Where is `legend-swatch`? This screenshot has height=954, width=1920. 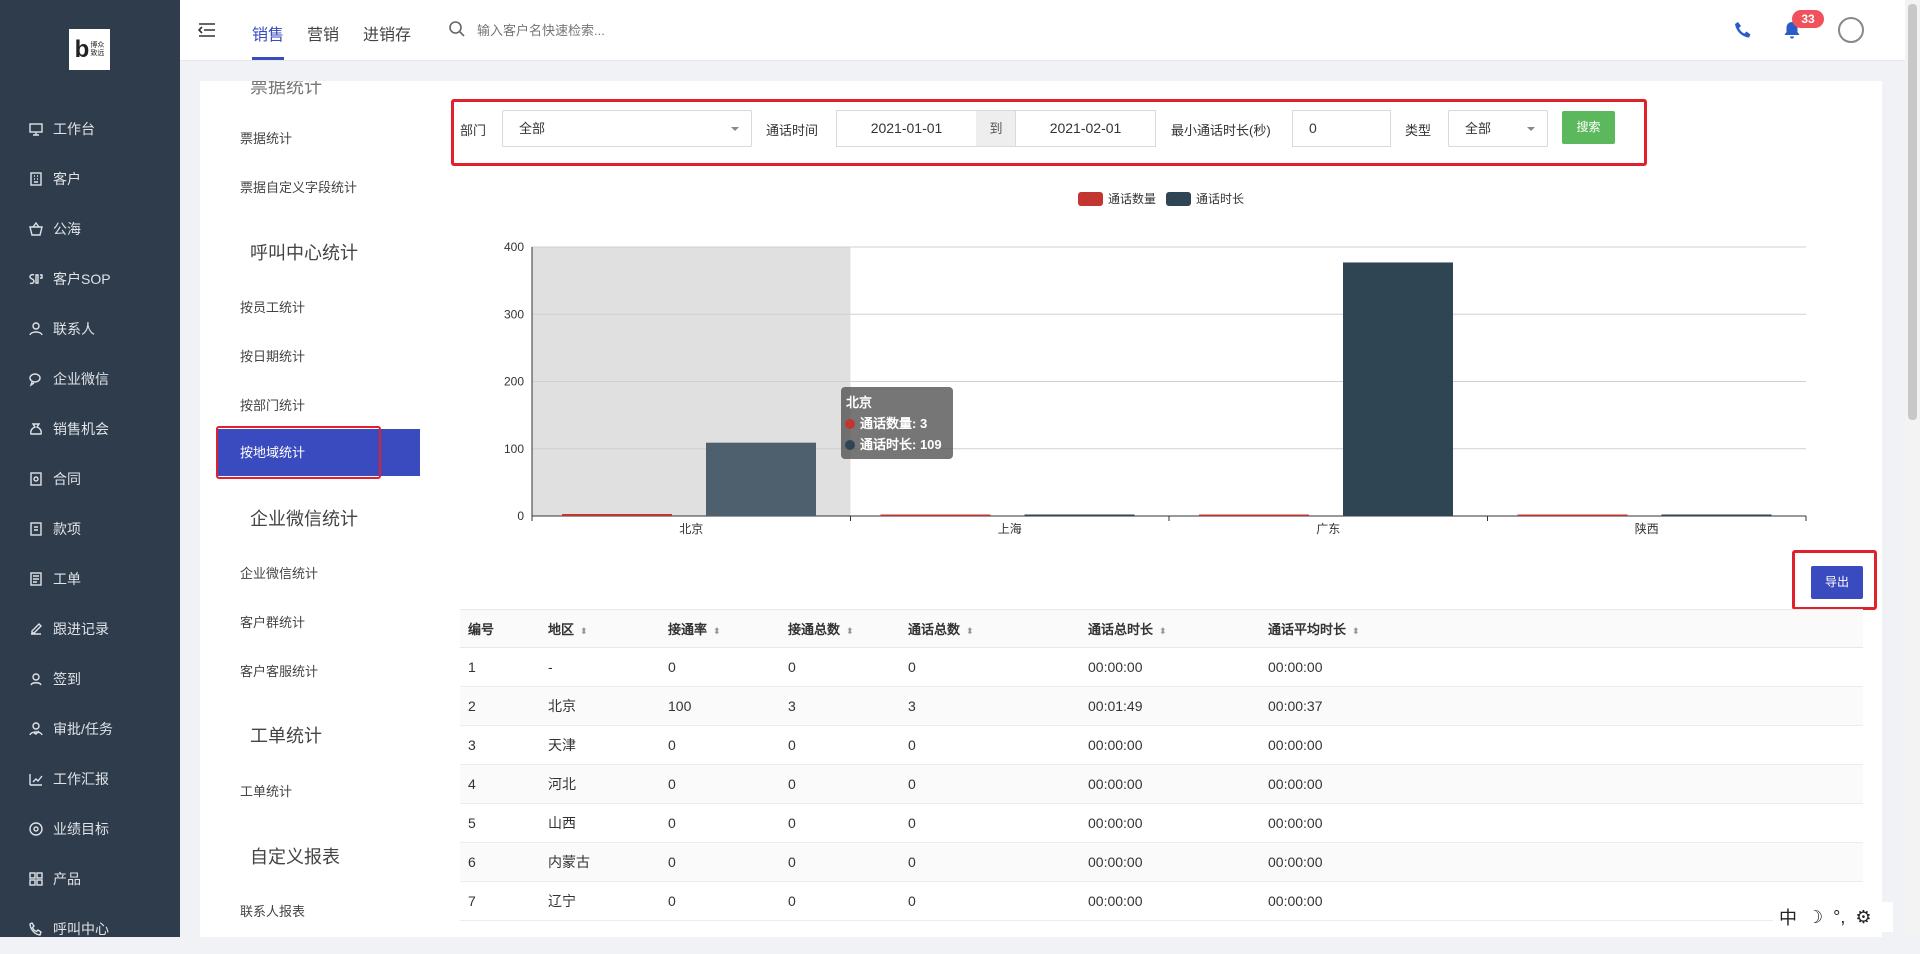 legend-swatch is located at coordinates (1178, 199).